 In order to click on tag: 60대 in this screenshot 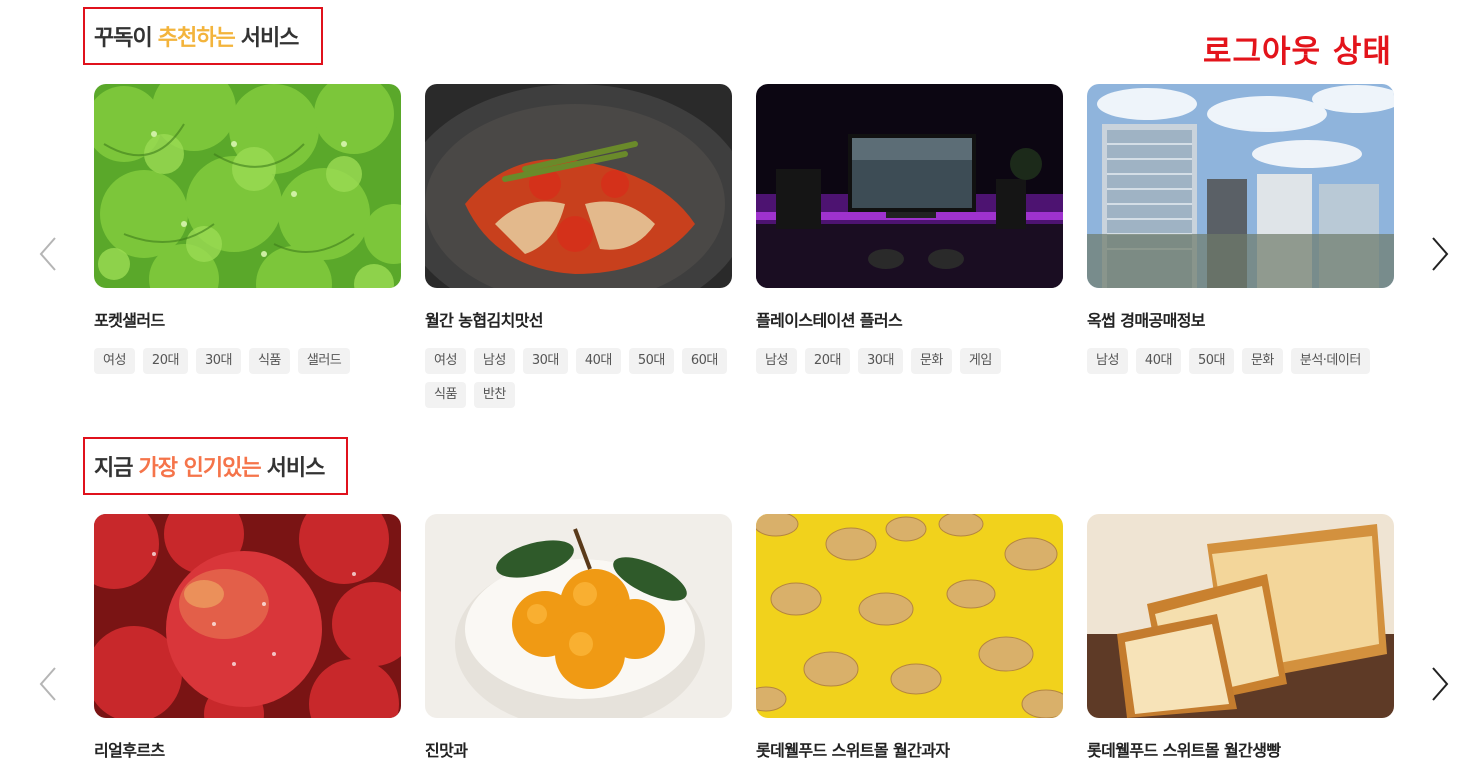, I will do `click(704, 361)`.